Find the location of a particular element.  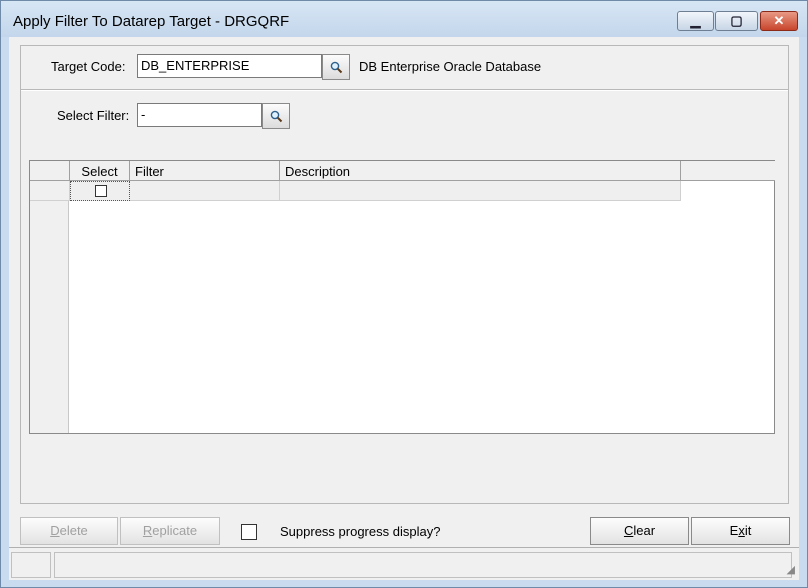

delete-label-accelerator: D is located at coordinates (55, 530).